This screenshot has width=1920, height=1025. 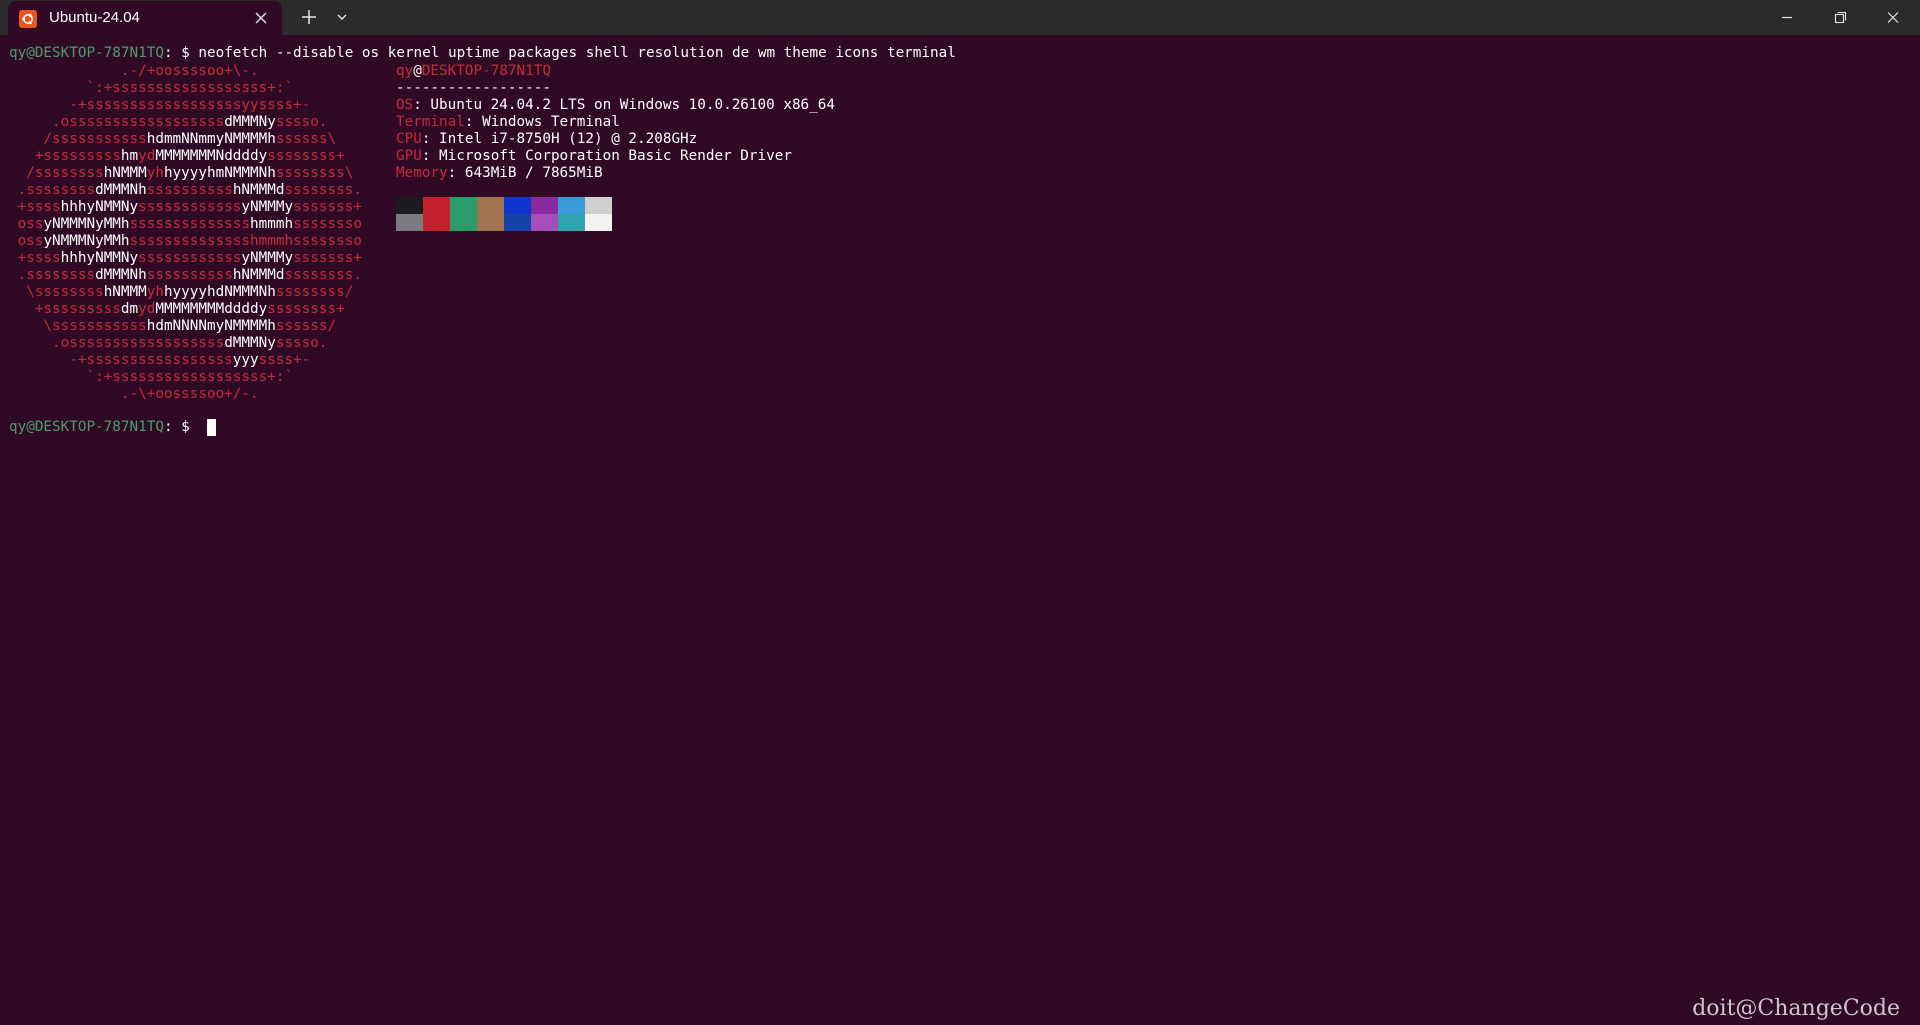 What do you see at coordinates (26, 241) in the screenshot?
I see `logo-segment: oss` at bounding box center [26, 241].